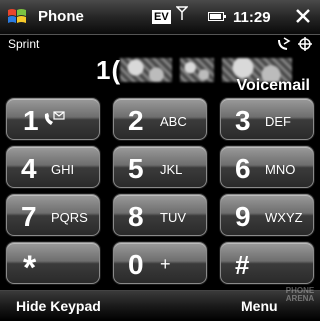 This screenshot has height=321, width=320. I want to click on key-digit: 6, so click(243, 168).